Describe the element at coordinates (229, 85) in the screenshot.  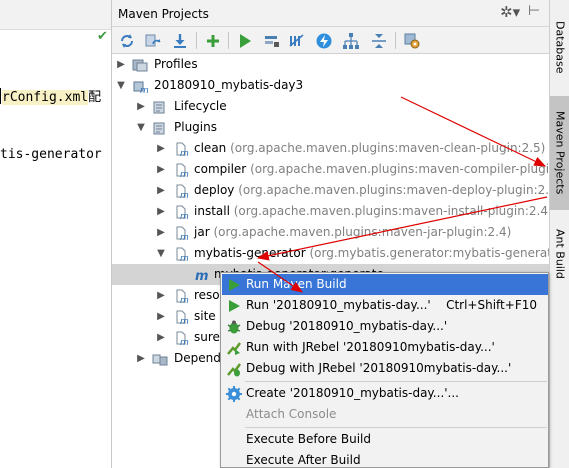
I see `tree-item-label: 20180910_mybatis-day3` at that location.